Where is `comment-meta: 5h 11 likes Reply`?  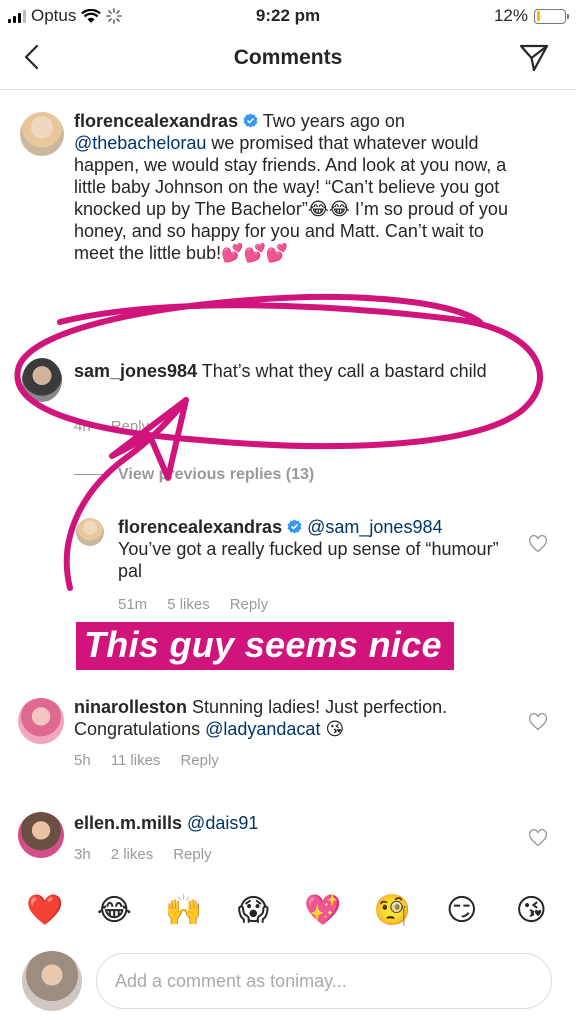 comment-meta: 5h 11 likes Reply is located at coordinates (146, 760).